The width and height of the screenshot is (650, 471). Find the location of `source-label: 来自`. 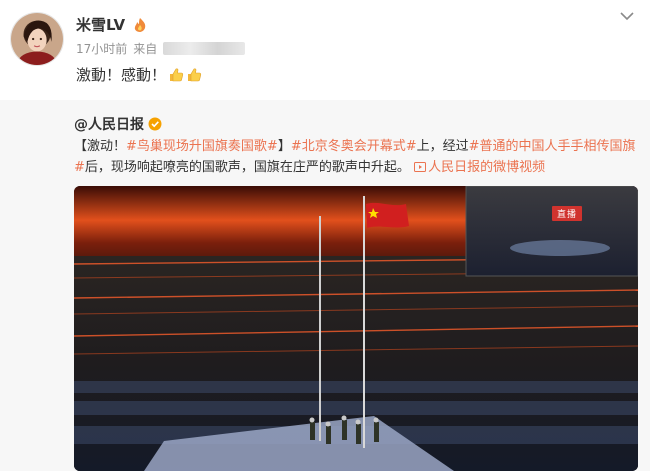

source-label: 来自 is located at coordinates (145, 49).